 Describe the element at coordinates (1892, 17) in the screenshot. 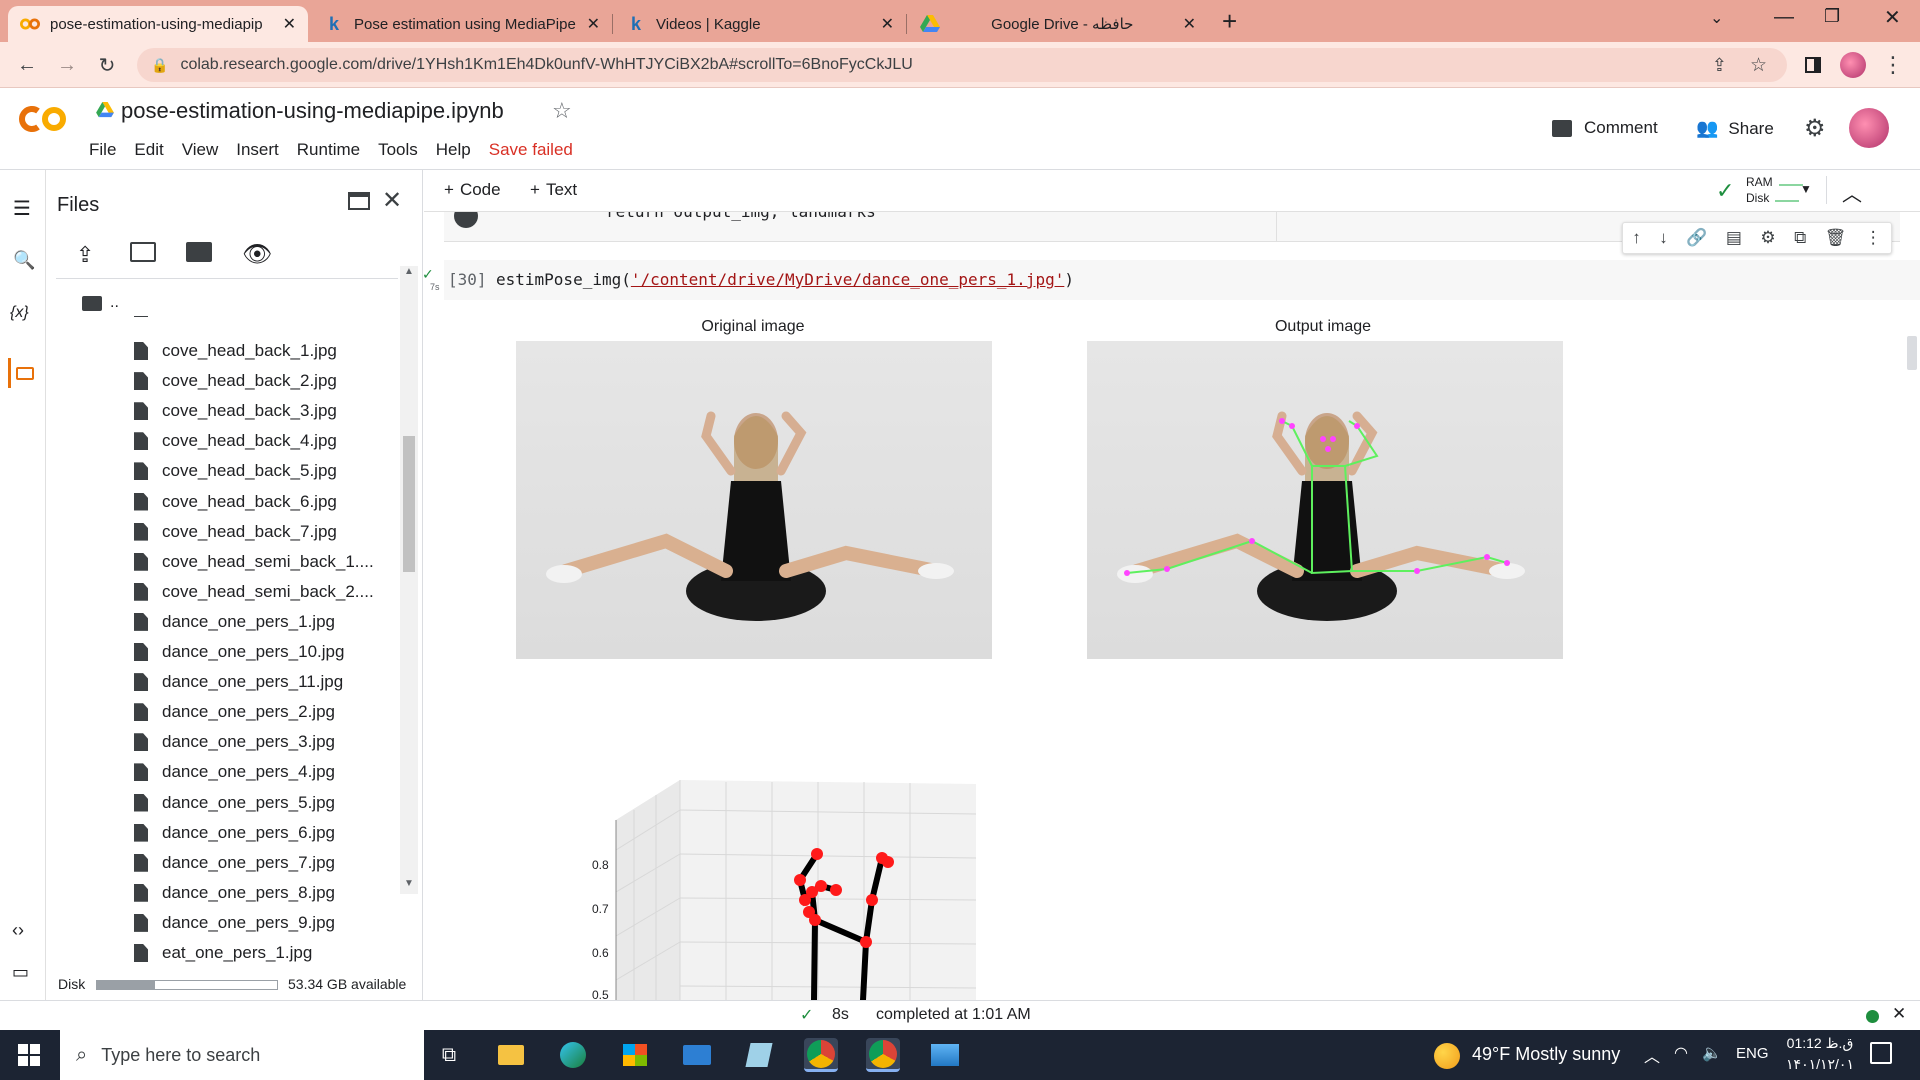

I see `window-close-icon: ✕` at that location.